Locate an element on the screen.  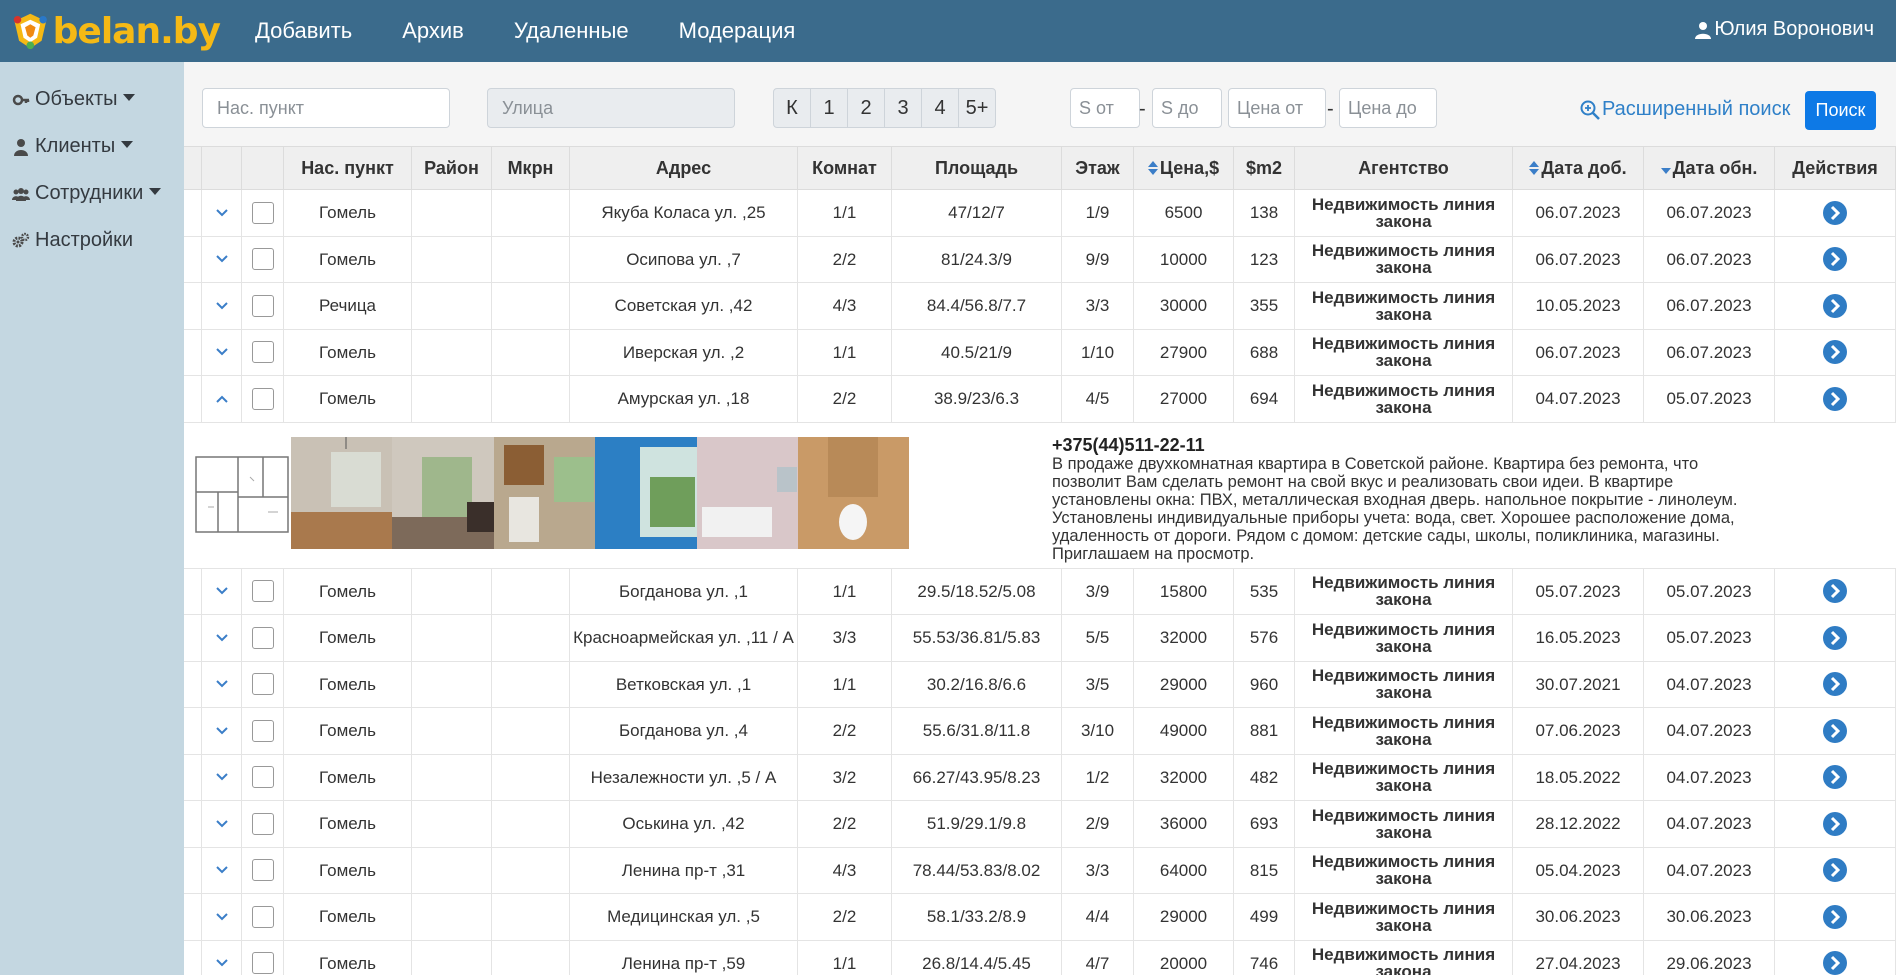
rooms-button-4: 4 is located at coordinates (940, 108).